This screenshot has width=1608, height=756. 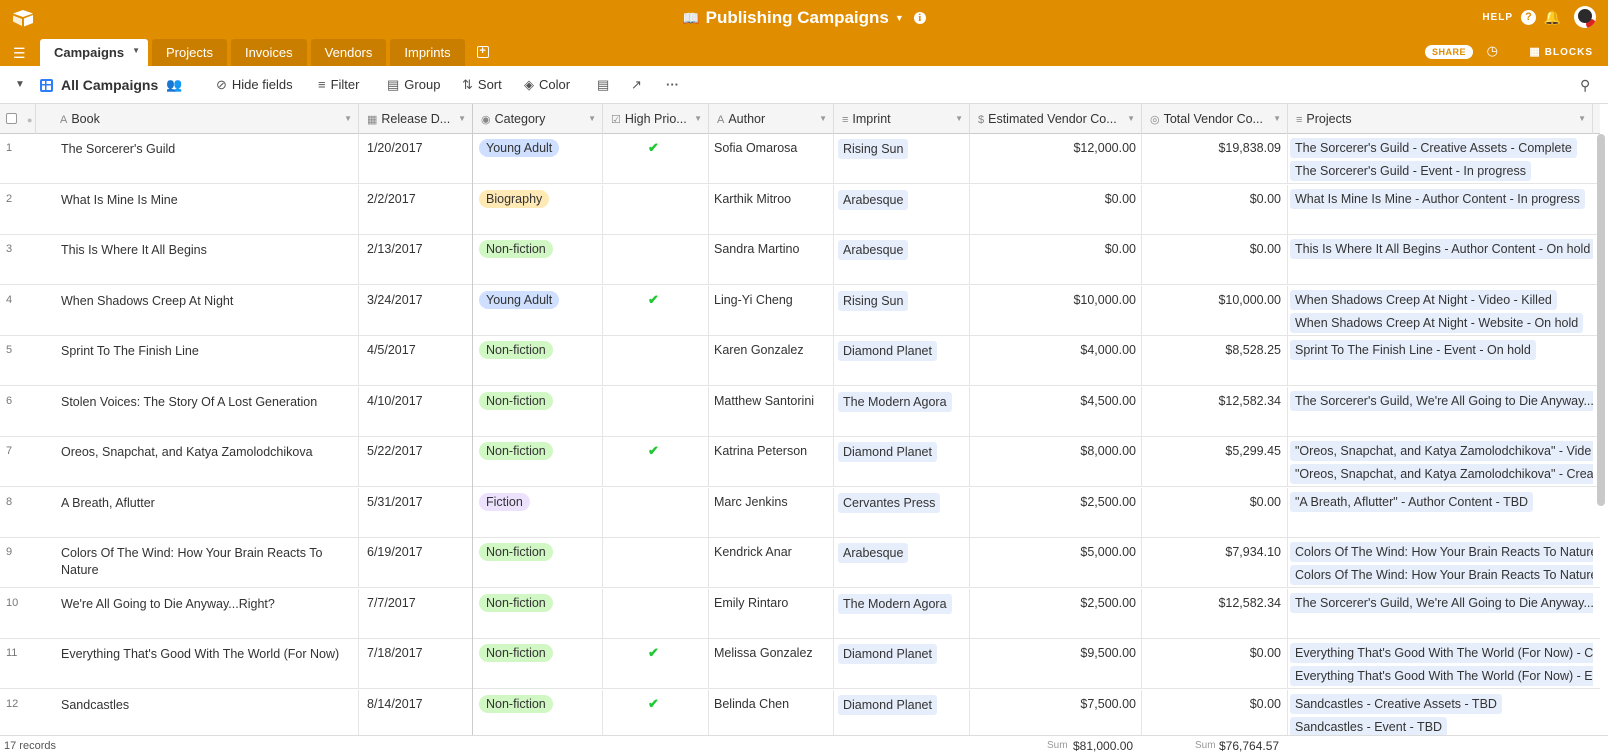 I want to click on cell-estimated-vendor-cost: $10,000.00, so click(x=1055, y=300).